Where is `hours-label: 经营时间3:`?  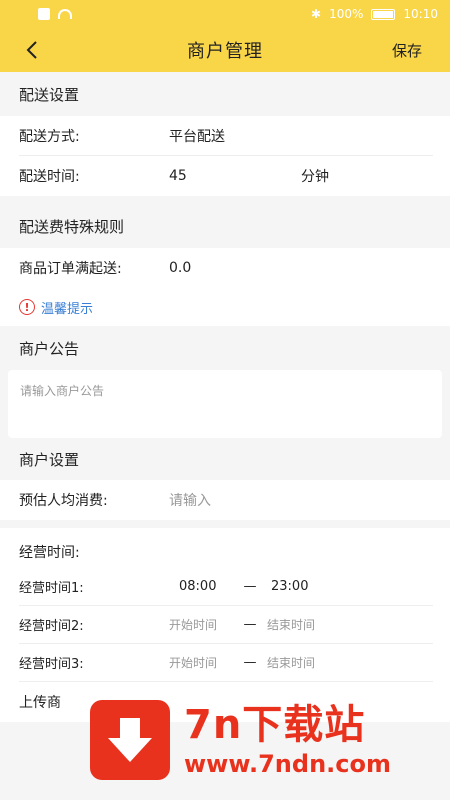
hours-label: 经营时间3: is located at coordinates (51, 664).